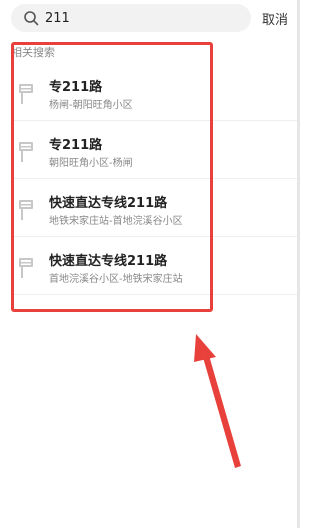 The height and width of the screenshot is (528, 320). What do you see at coordinates (116, 279) in the screenshot?
I see `result-subtitle: 首地浣溪谷小区-地铁宋家庄站` at bounding box center [116, 279].